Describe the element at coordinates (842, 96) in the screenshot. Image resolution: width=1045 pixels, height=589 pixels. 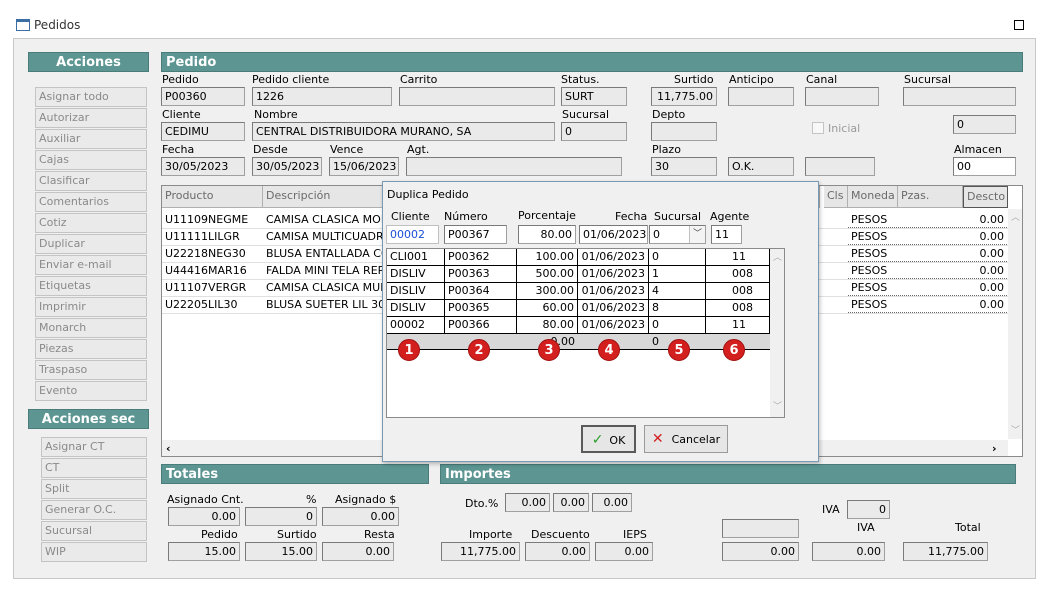
I see `canal-field` at that location.